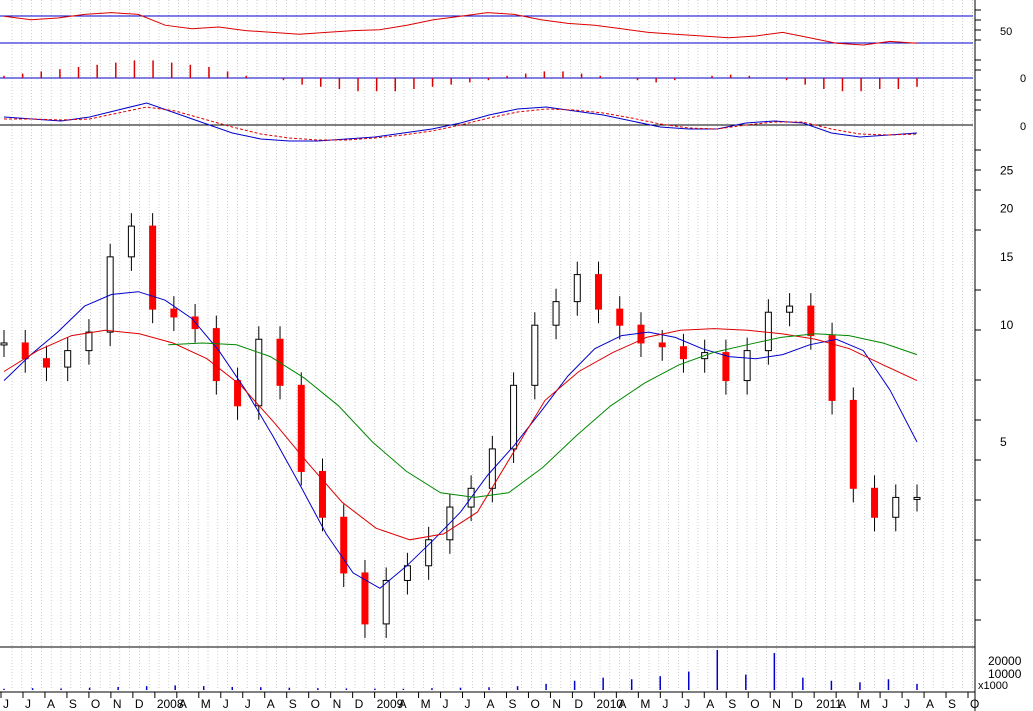  What do you see at coordinates (1003, 442) in the screenshot?
I see `price-tick-label: 5` at bounding box center [1003, 442].